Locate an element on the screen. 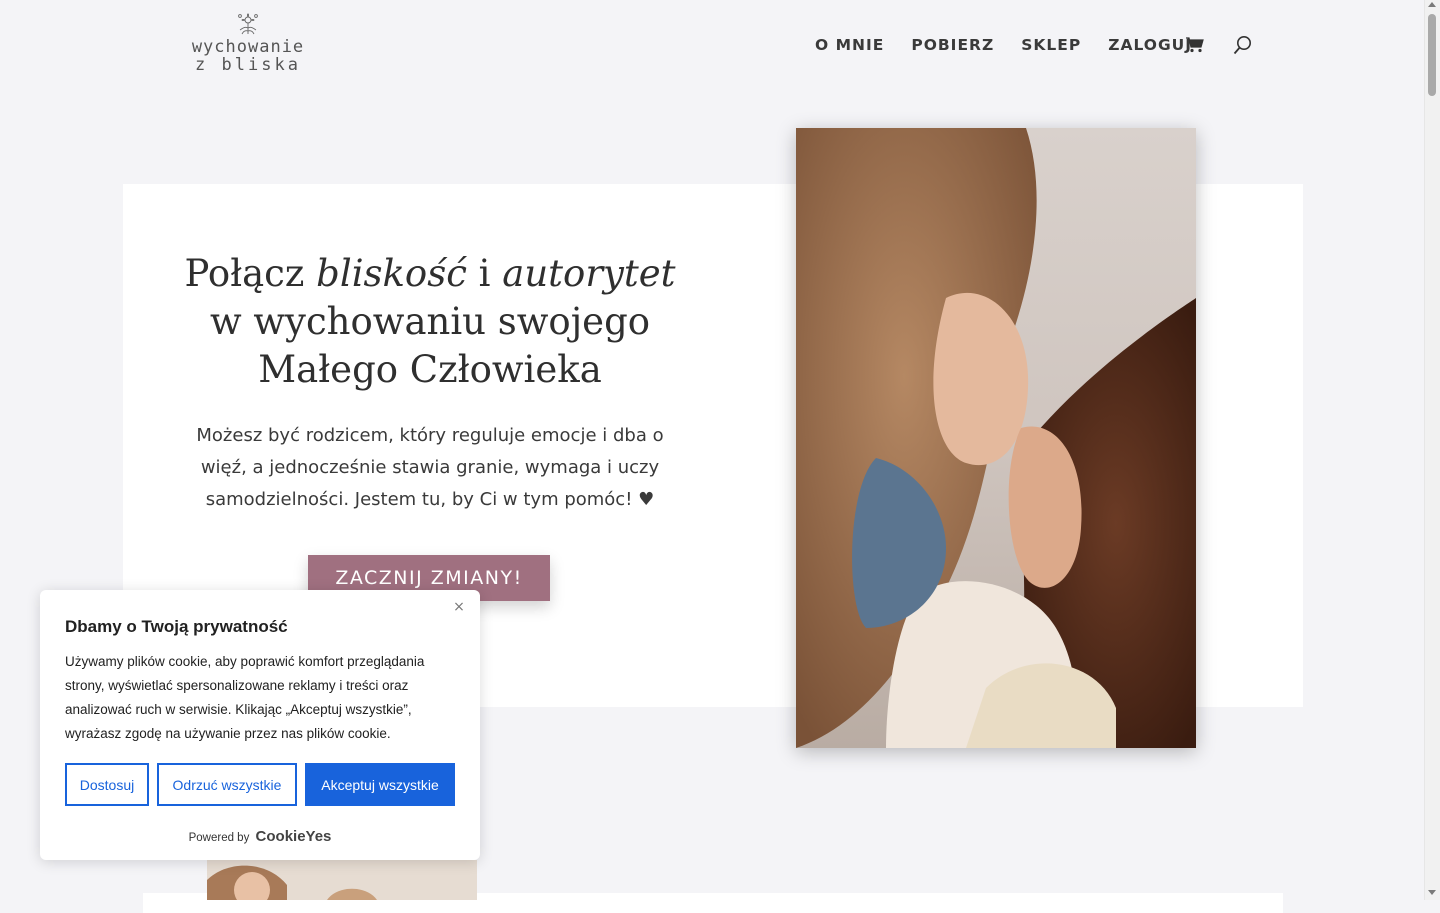 Image resolution: width=1440 pixels, height=913 pixels. nav-item-o-mnie: O MNIE is located at coordinates (849, 45).